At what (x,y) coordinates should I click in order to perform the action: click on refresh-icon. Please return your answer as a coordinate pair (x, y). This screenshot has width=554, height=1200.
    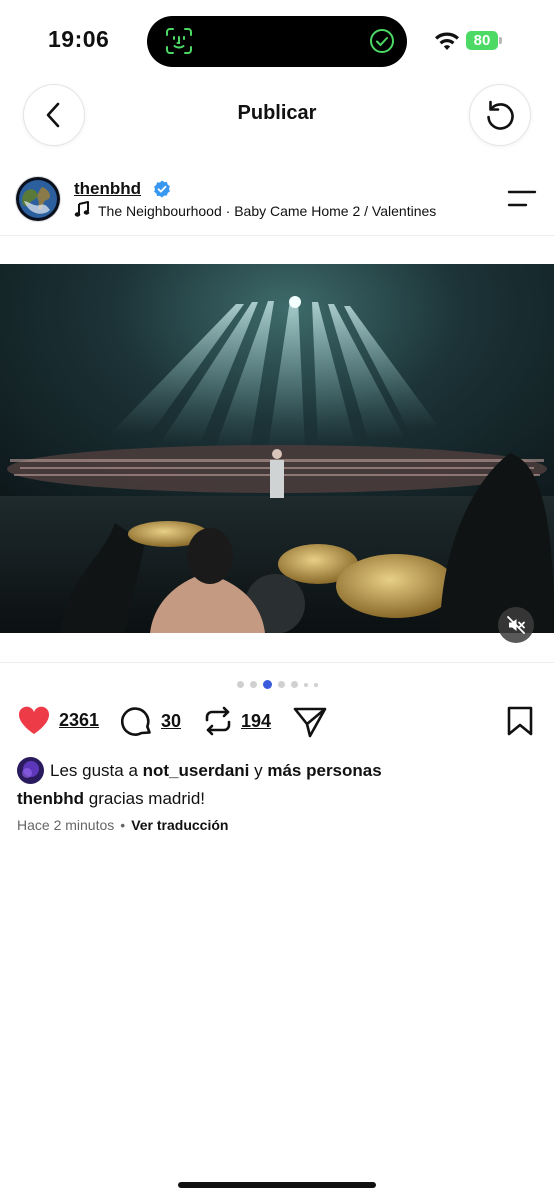
    Looking at the image, I should click on (500, 115).